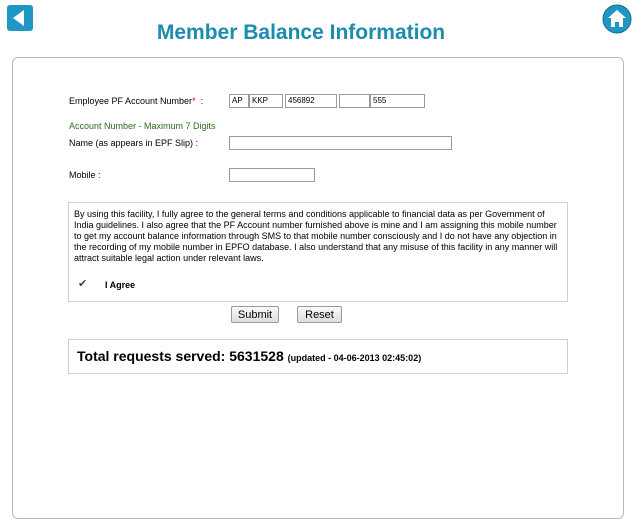 This screenshot has height=519, width=640. I want to click on pf-account-label: Employee PF Account Number* :, so click(136, 101).